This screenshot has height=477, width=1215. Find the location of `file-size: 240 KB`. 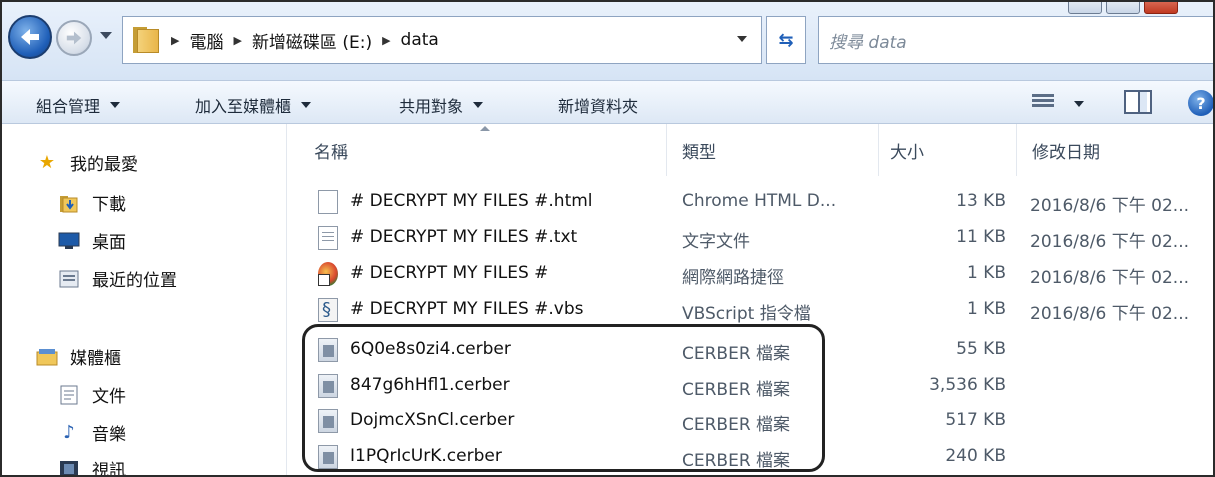

file-size: 240 KB is located at coordinates (975, 456).